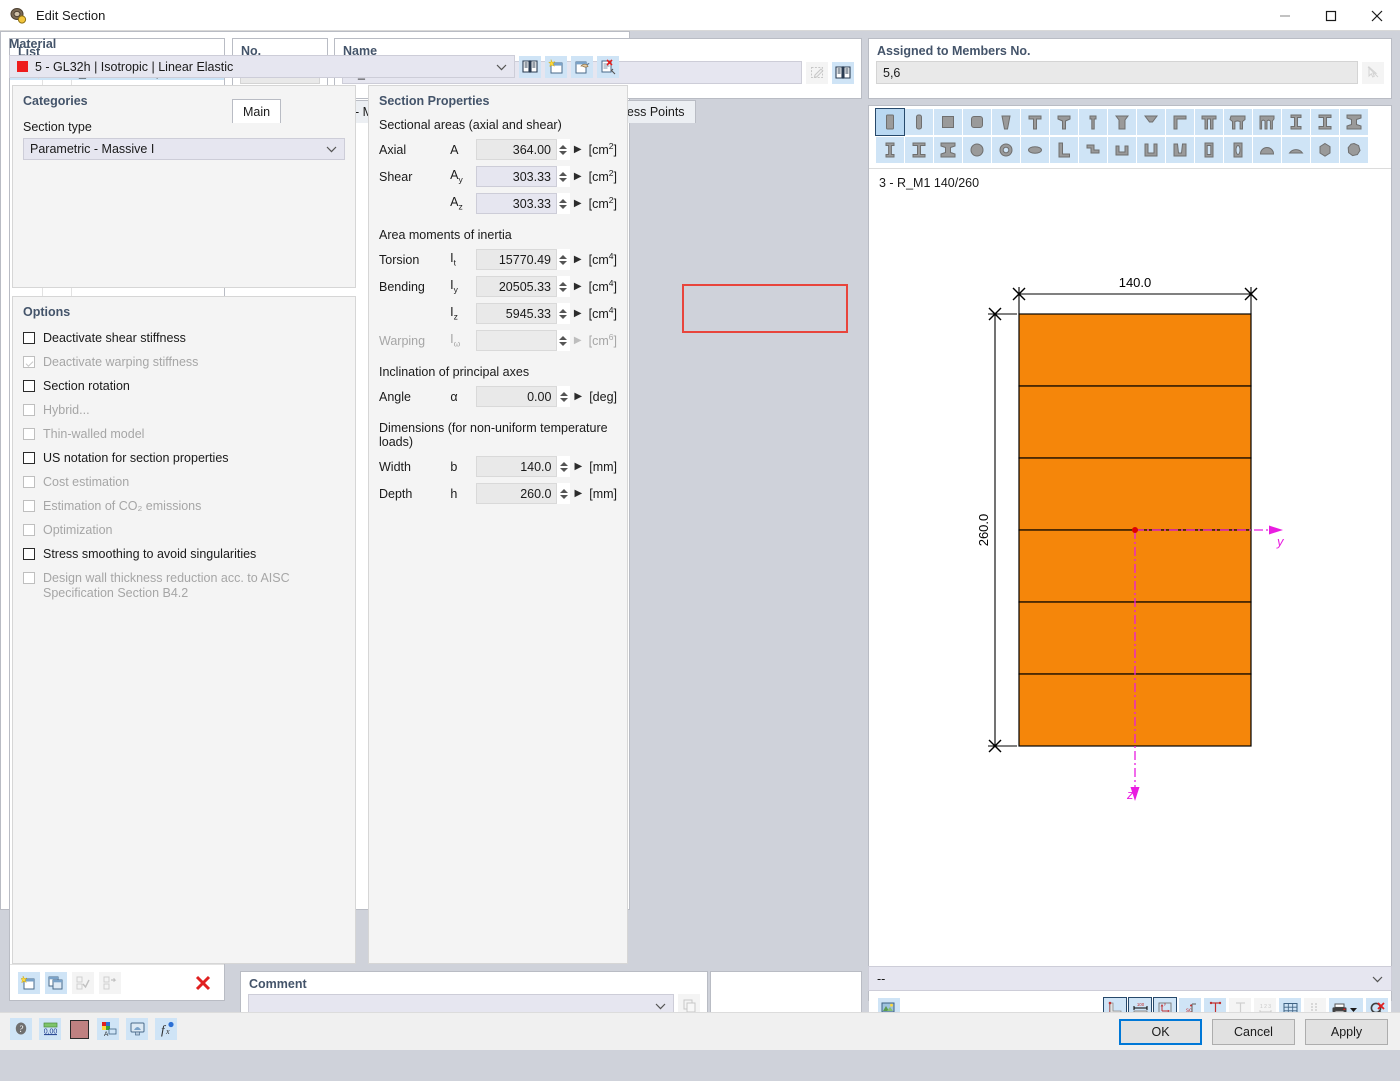  Describe the element at coordinates (56, 982) in the screenshot. I see `copy-section-icon` at that location.